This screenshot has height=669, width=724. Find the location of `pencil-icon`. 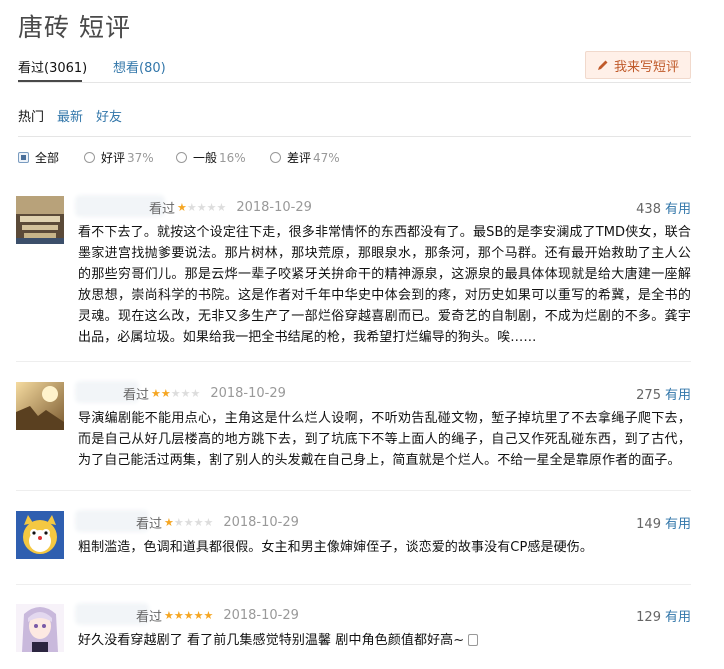

pencil-icon is located at coordinates (602, 65).